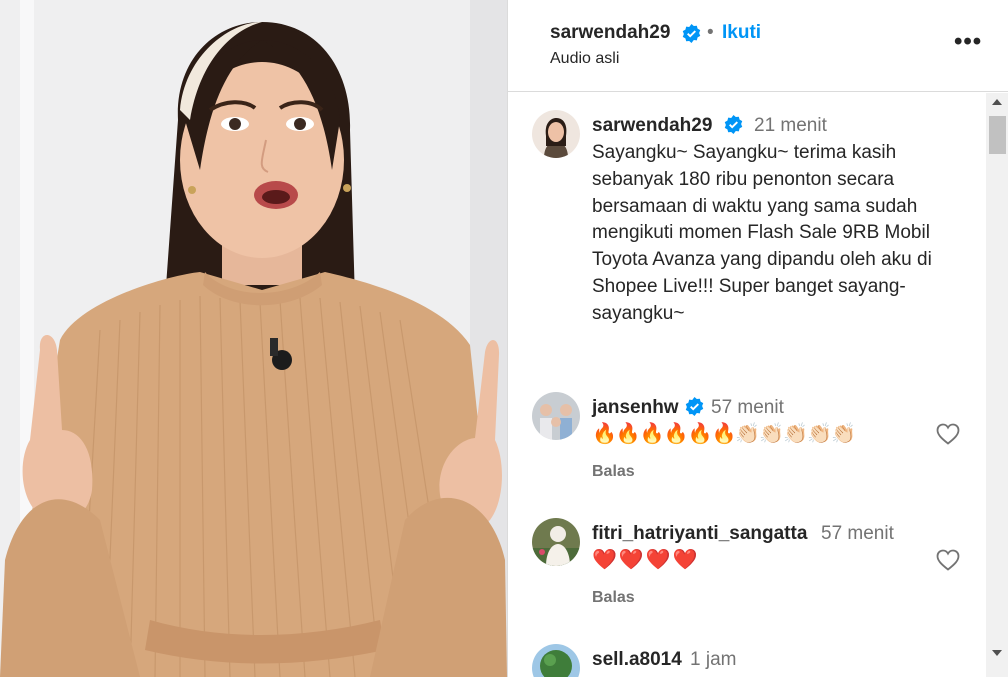  What do you see at coordinates (646, 560) in the screenshot?
I see `comment-text: ❤️❤️❤️❤️` at bounding box center [646, 560].